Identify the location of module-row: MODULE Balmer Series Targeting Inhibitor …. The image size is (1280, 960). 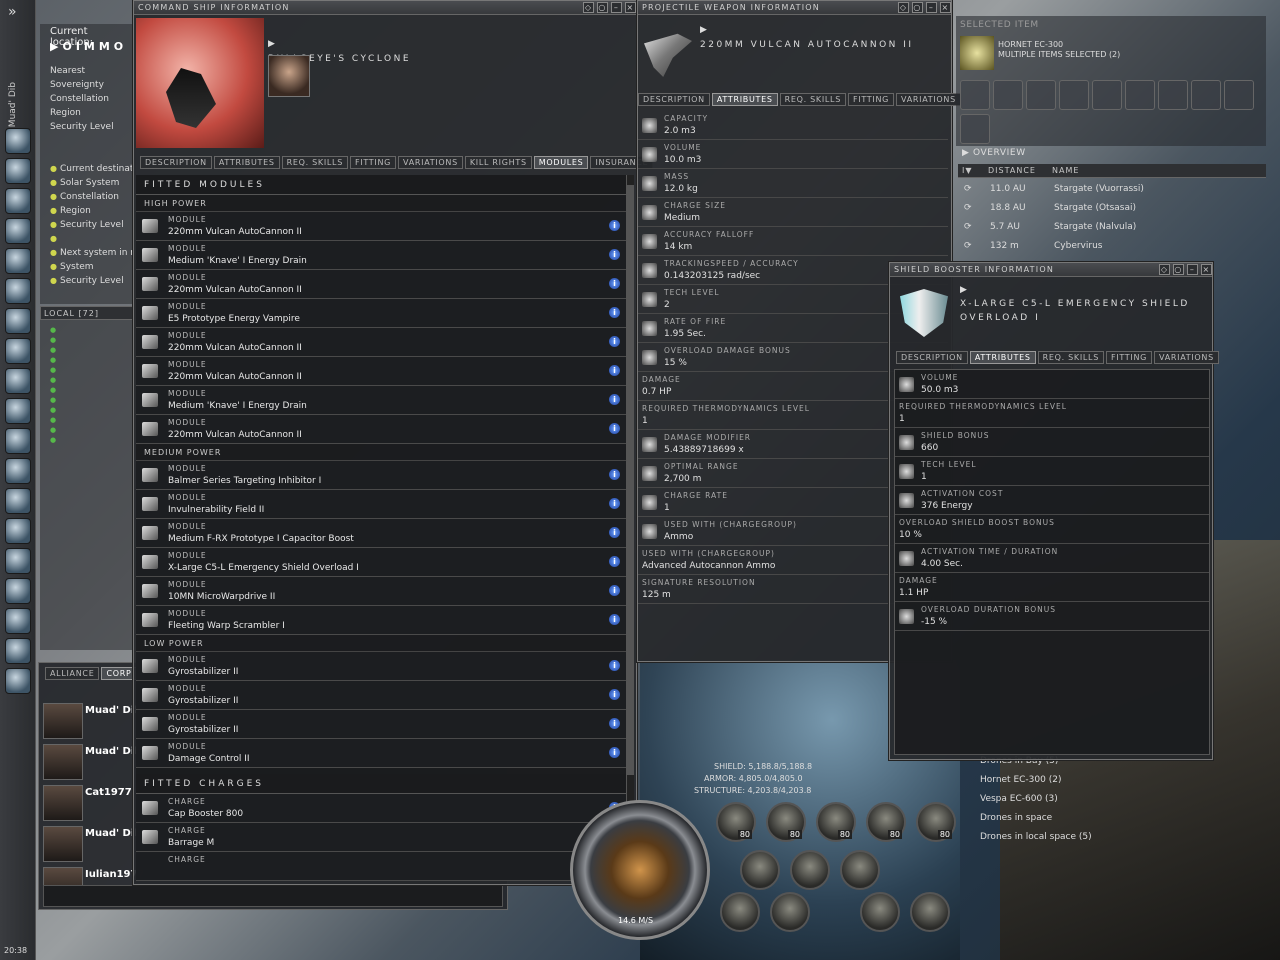
(381, 475).